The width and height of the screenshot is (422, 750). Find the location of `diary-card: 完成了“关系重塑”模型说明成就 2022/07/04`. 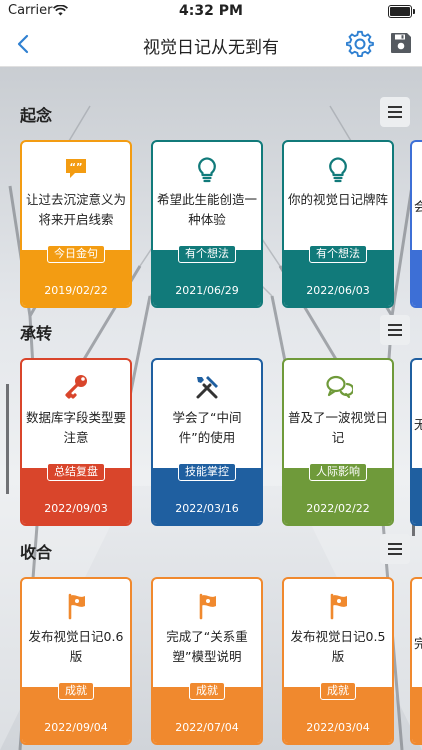

diary-card: 完成了“关系重塑”模型说明成就 2022/07/04 is located at coordinates (207, 661).